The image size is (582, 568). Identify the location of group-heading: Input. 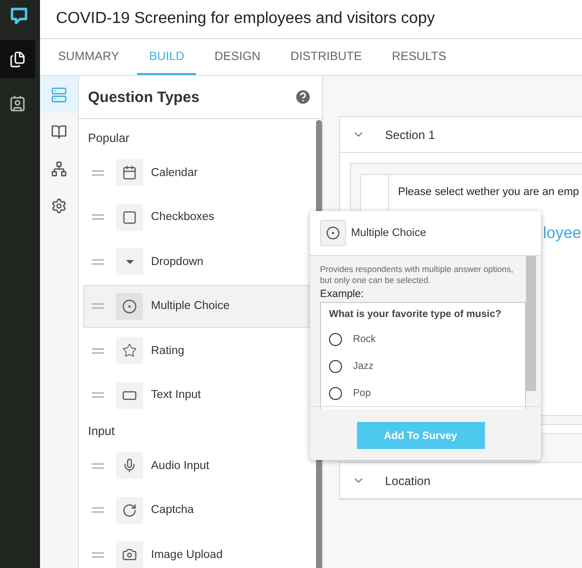
(101, 431).